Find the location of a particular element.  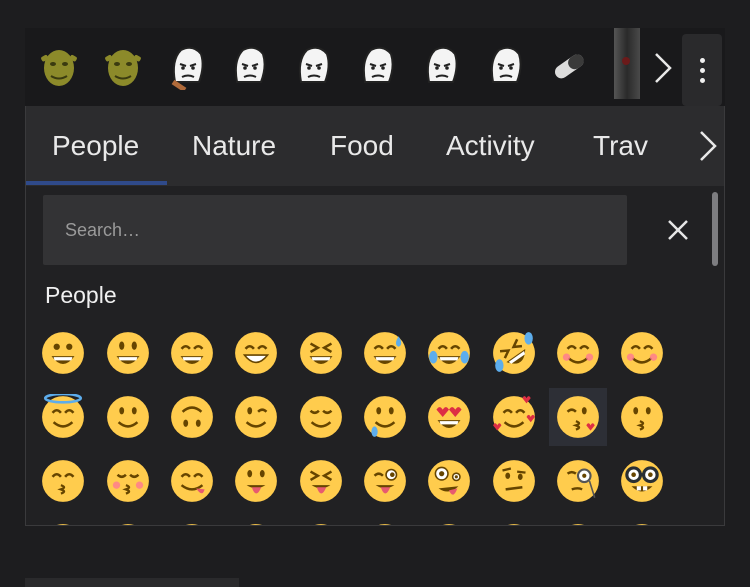

grinning-face-smiling-eyes-icon is located at coordinates (192, 353).